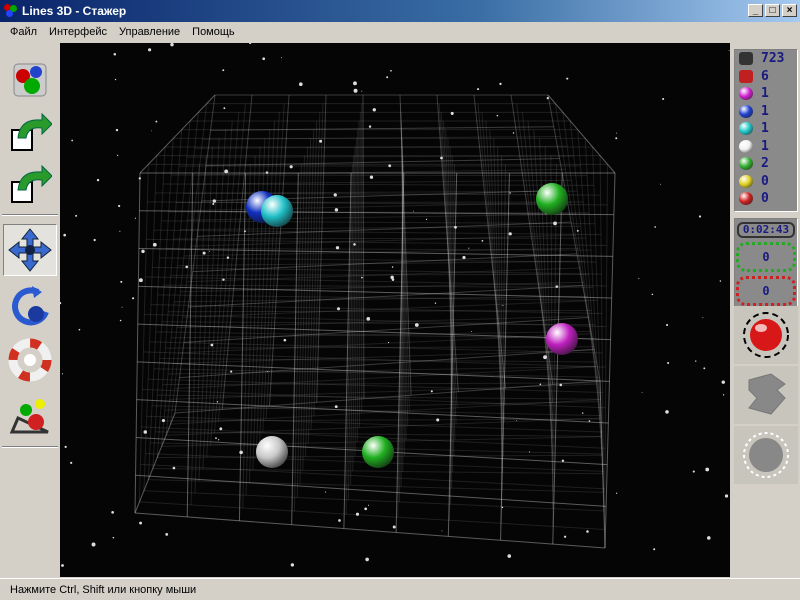 The width and height of the screenshot is (800, 600). Describe the element at coordinates (30, 250) in the screenshot. I see `move-mode-button` at that location.